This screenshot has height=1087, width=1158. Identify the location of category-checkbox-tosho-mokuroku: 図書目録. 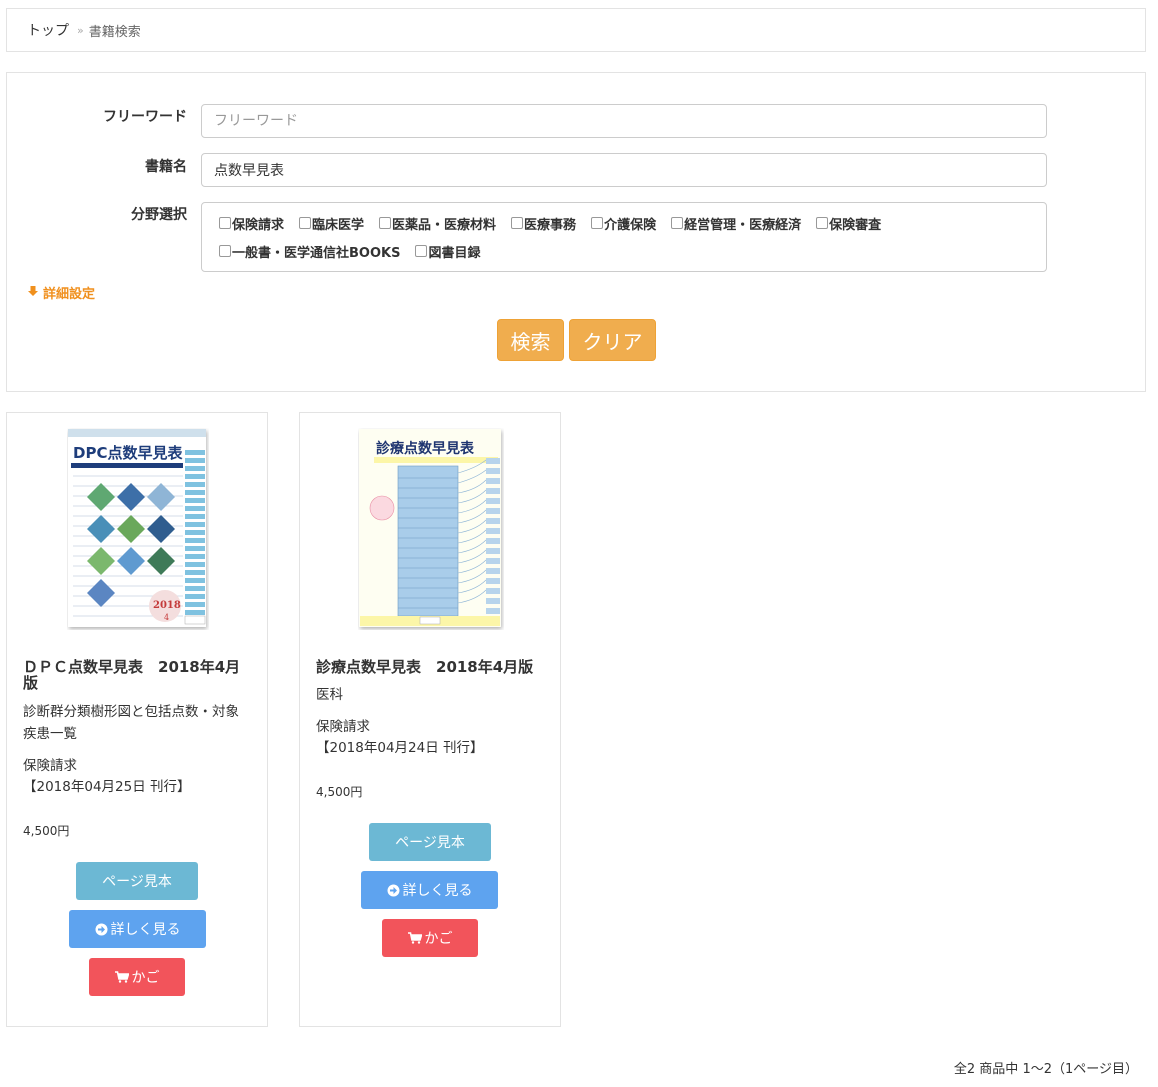
(447, 251).